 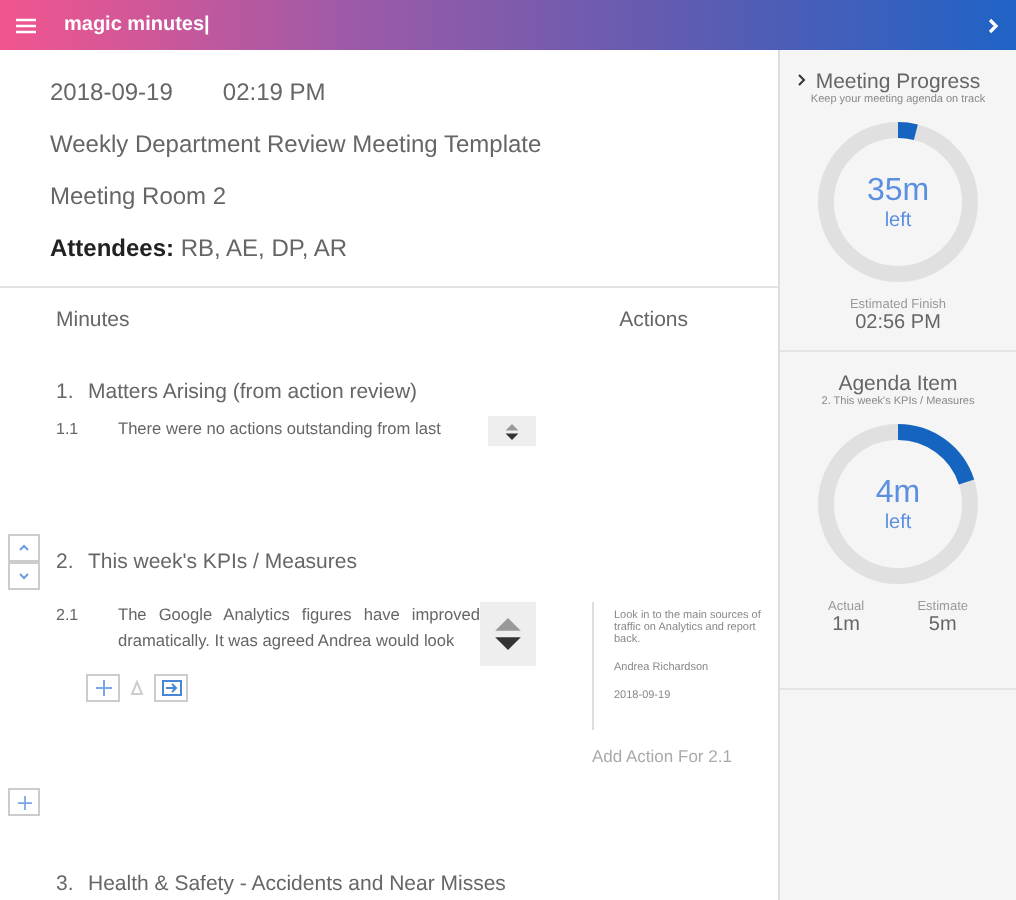 What do you see at coordinates (66, 884) in the screenshot?
I see `item-number: 3.` at bounding box center [66, 884].